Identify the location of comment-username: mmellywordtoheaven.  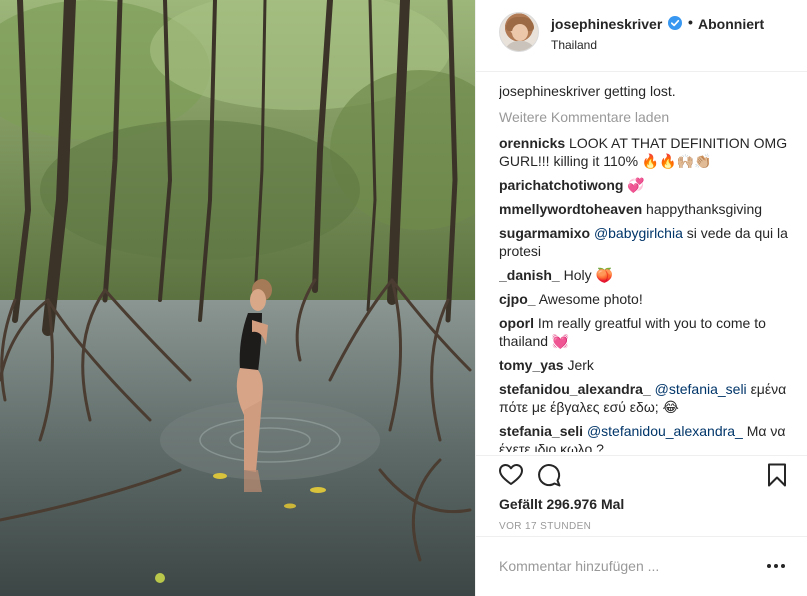
(570, 209).